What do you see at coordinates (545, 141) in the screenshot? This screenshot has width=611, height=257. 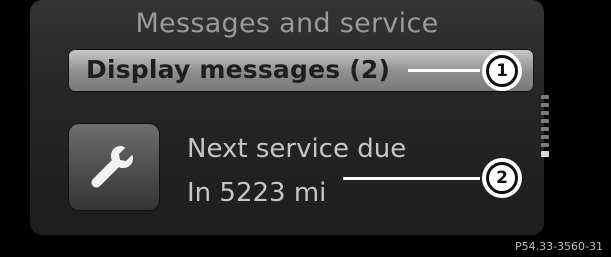 I see `scroll-indicator` at bounding box center [545, 141].